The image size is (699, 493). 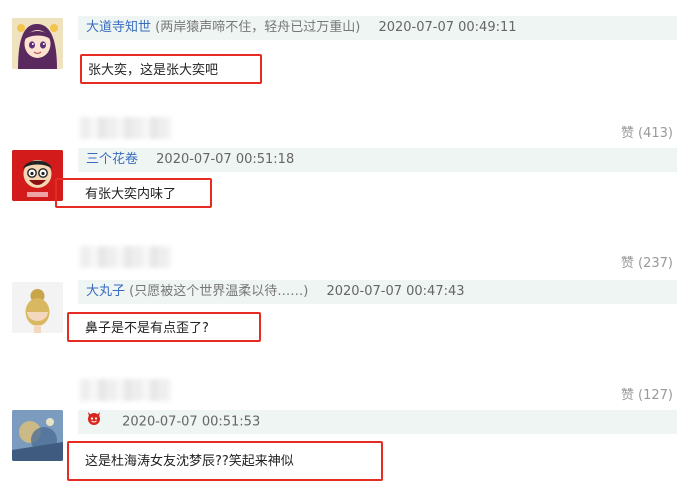 What do you see at coordinates (258, 27) in the screenshot?
I see `user-signature: (两岸猿声啼不住，轻舟已过万重山)` at bounding box center [258, 27].